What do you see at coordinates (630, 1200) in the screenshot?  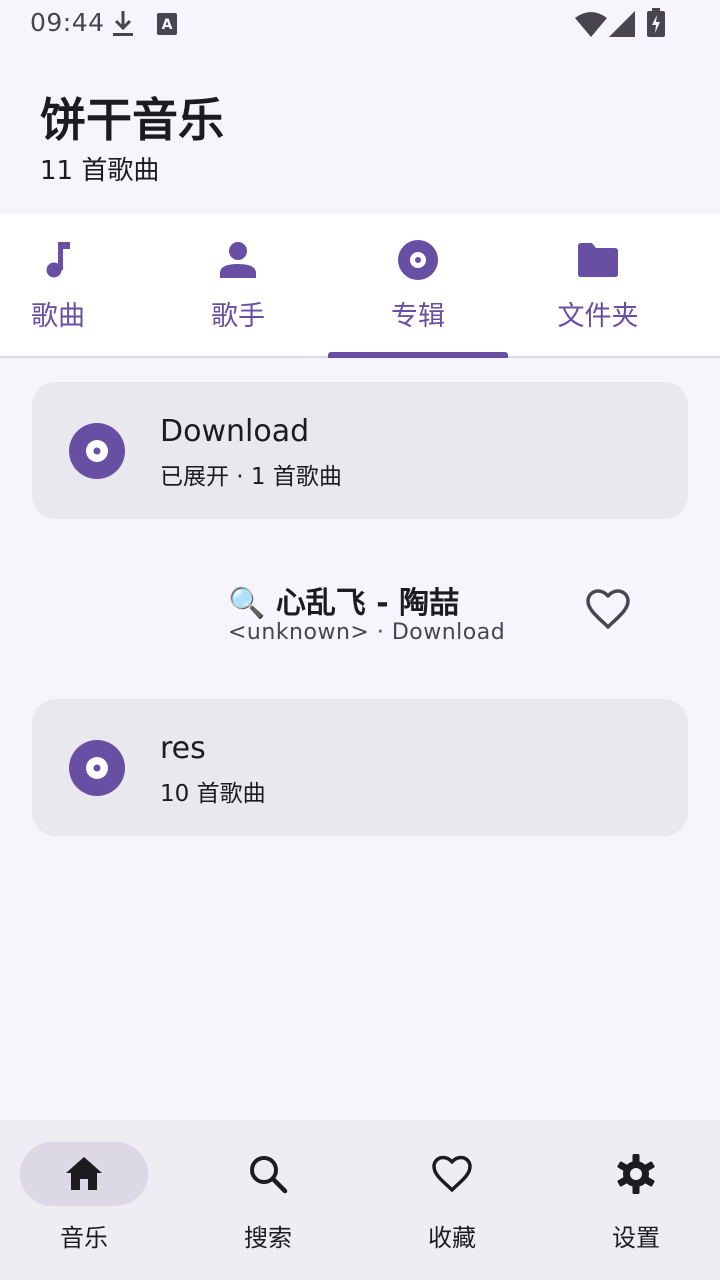 I see `nav-settings: 设置` at bounding box center [630, 1200].